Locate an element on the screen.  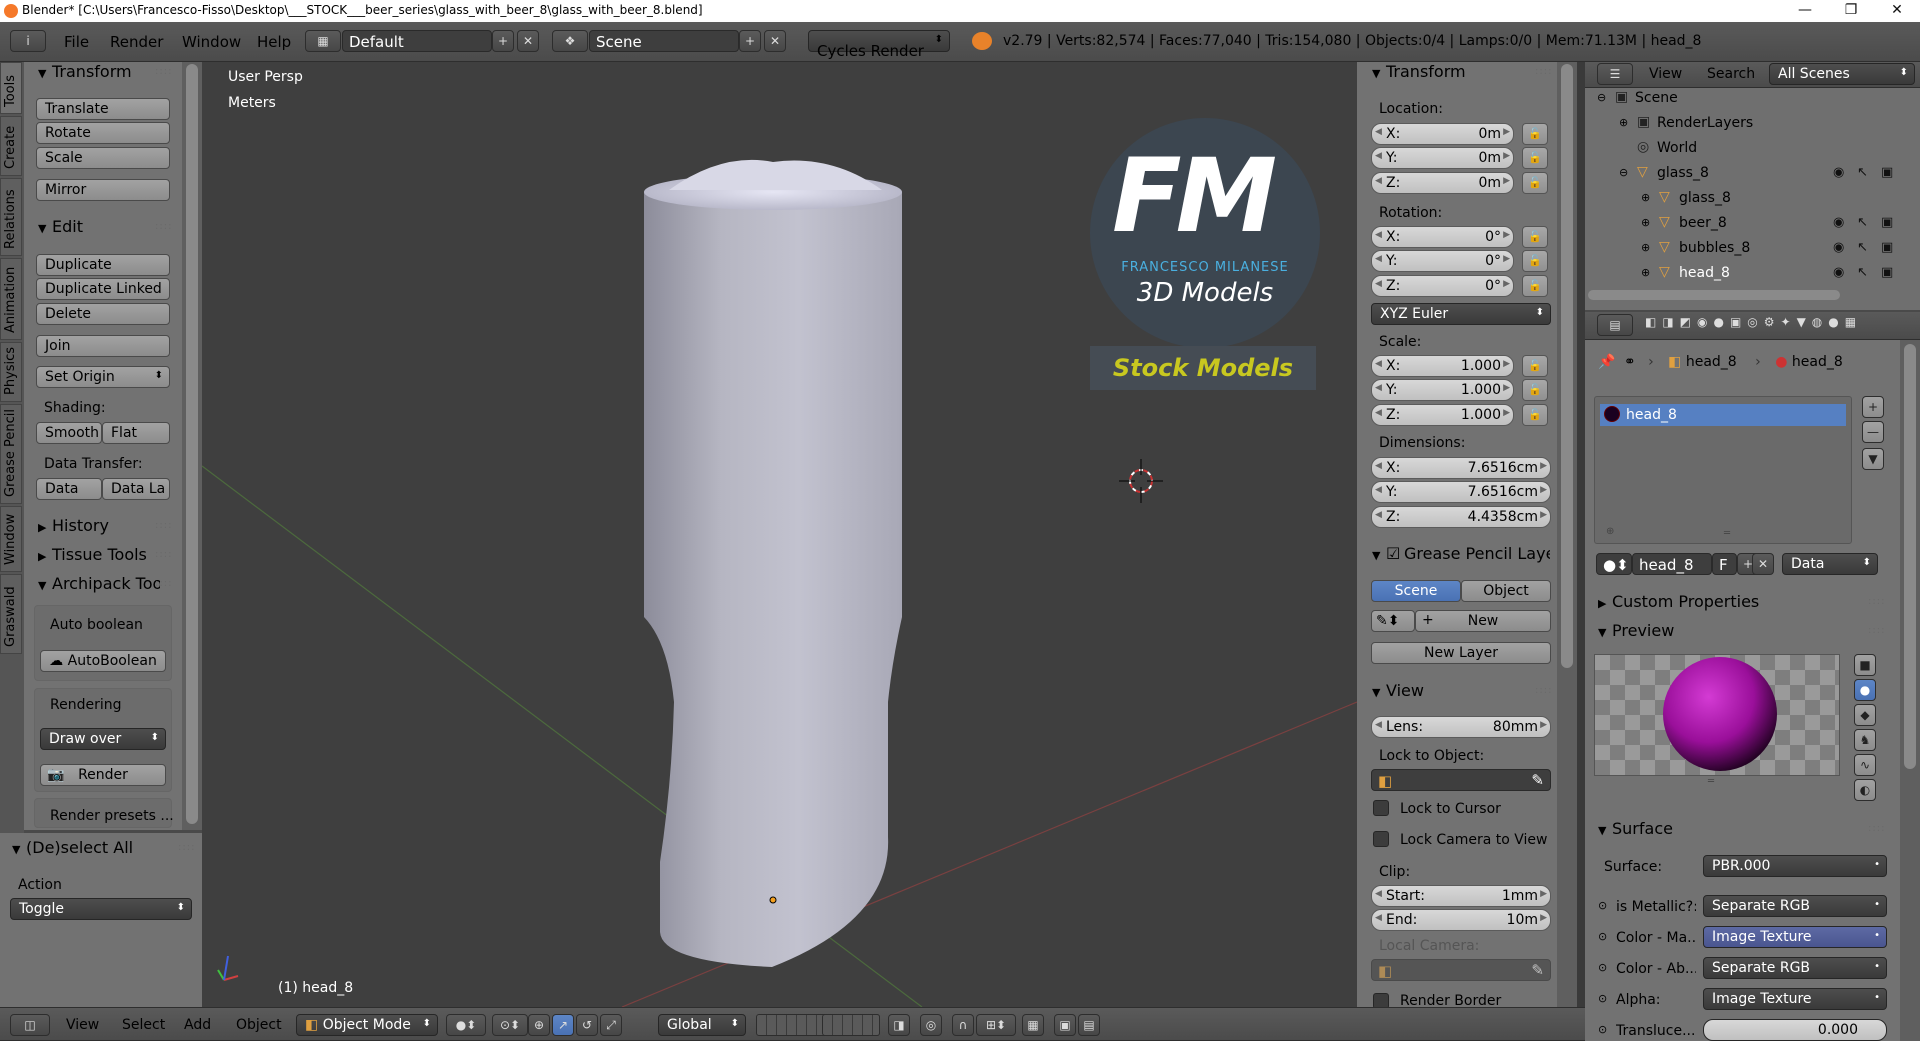
scale-z-field: ◀ Z: 1.000 ▶ is located at coordinates (1442, 415).